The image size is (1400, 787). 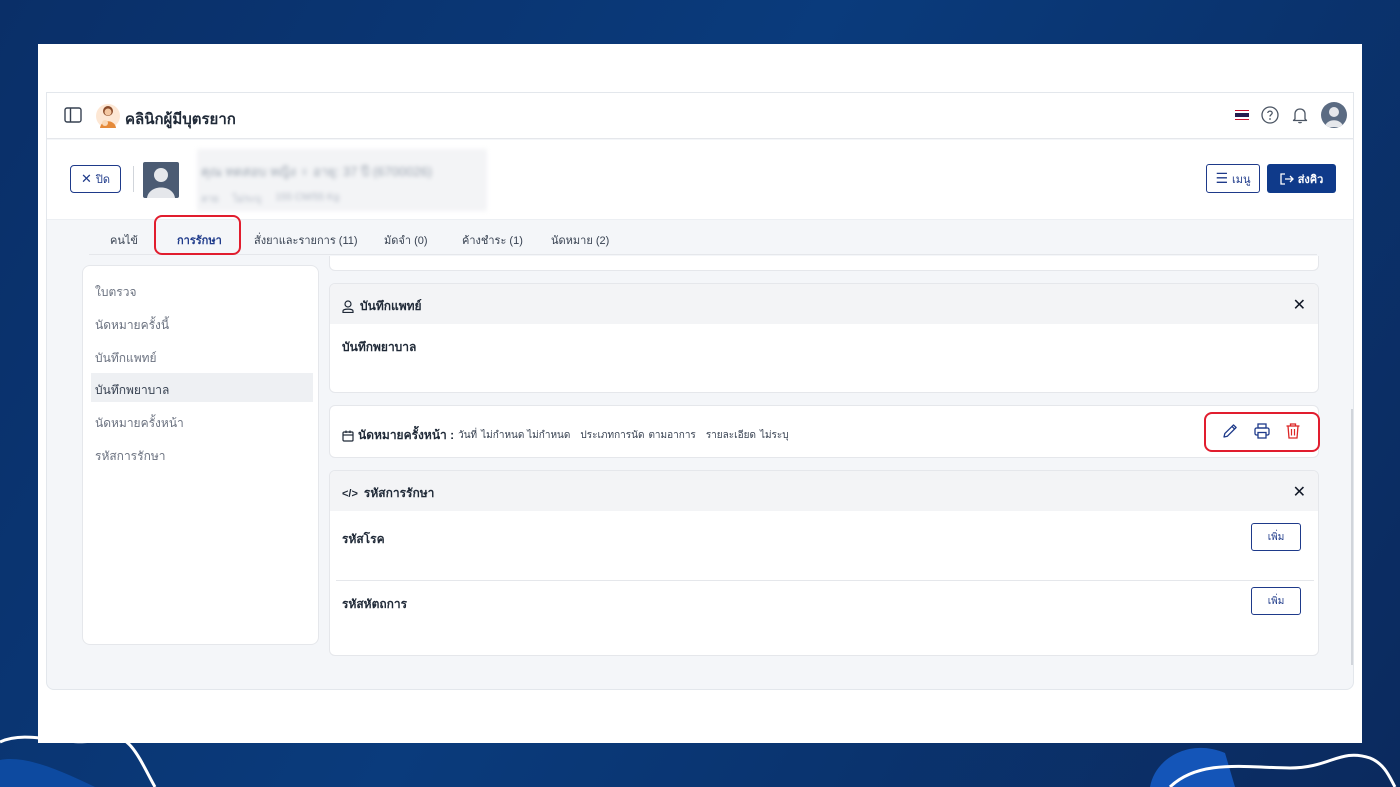 I want to click on scrollbar, so click(x=1352, y=537).